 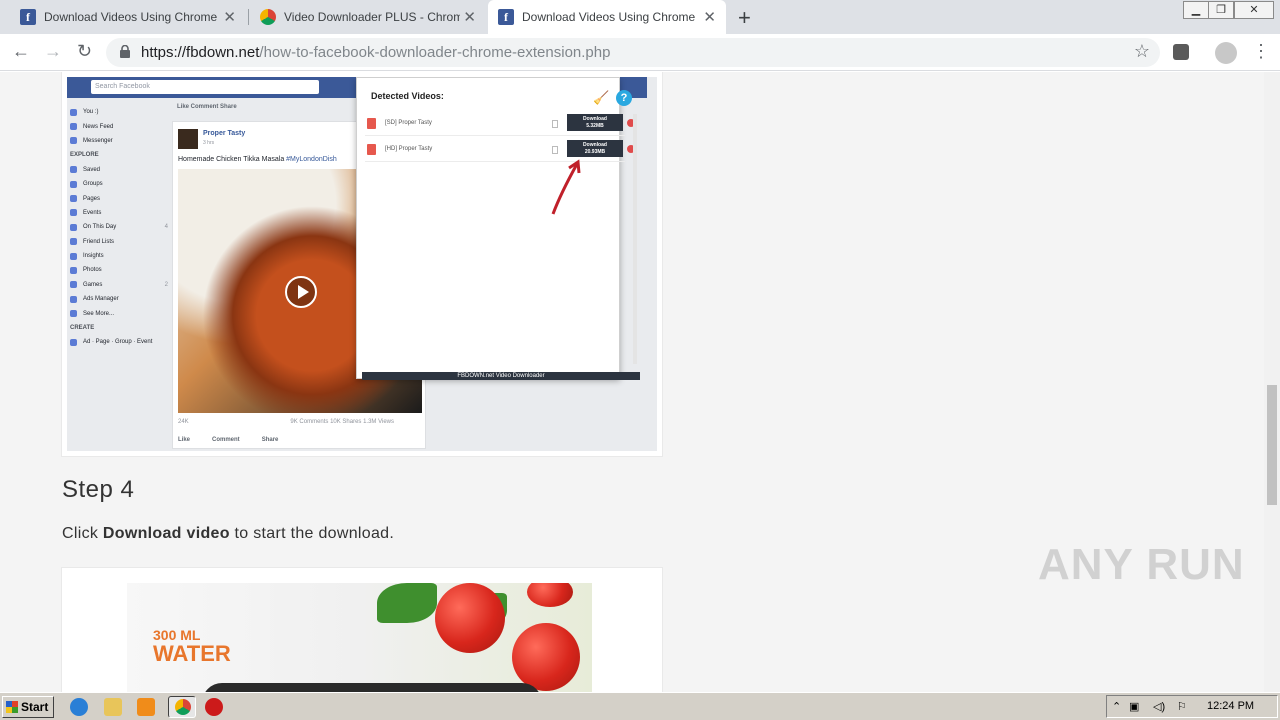 What do you see at coordinates (224, 133) in the screenshot?
I see `post-author: Proper Tasty` at bounding box center [224, 133].